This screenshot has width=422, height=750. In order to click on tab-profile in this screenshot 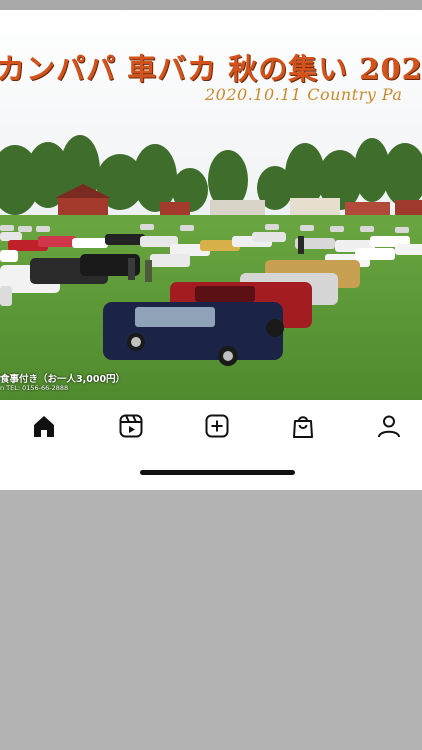, I will do `click(389, 426)`.